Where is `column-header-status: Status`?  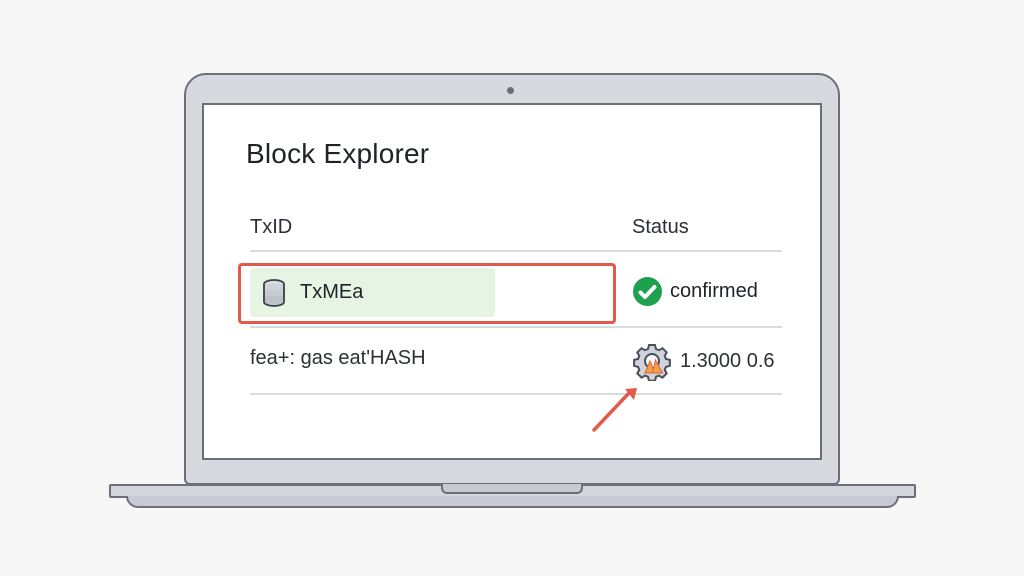 column-header-status: Status is located at coordinates (660, 227).